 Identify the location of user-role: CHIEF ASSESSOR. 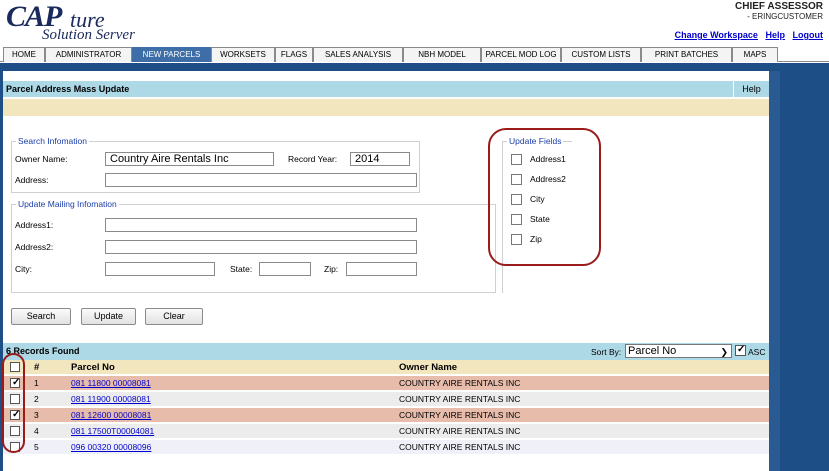
(779, 6).